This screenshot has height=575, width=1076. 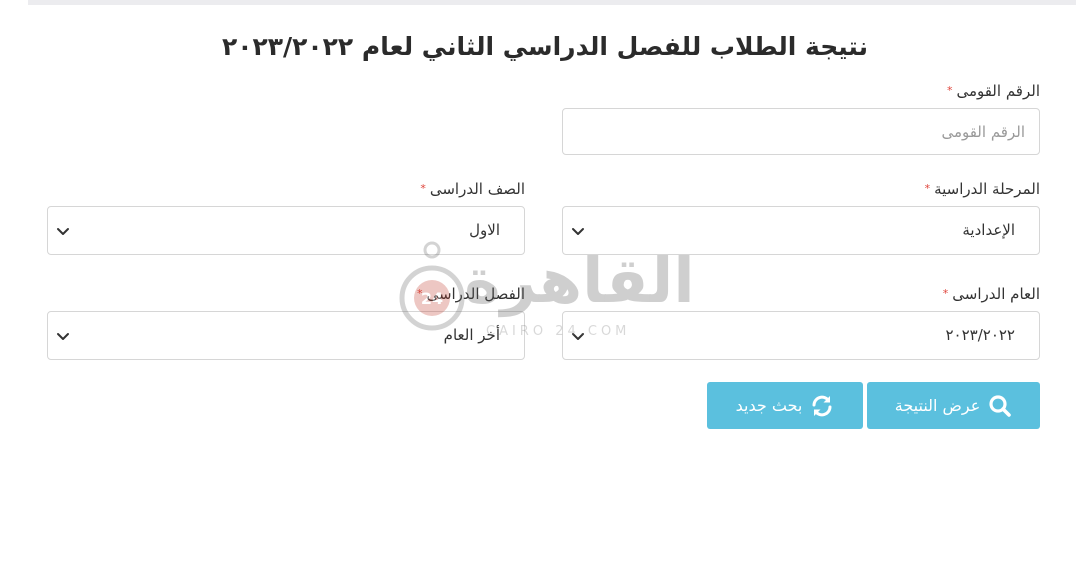 What do you see at coordinates (286, 335) in the screenshot?
I see `term-select: أخر العام` at bounding box center [286, 335].